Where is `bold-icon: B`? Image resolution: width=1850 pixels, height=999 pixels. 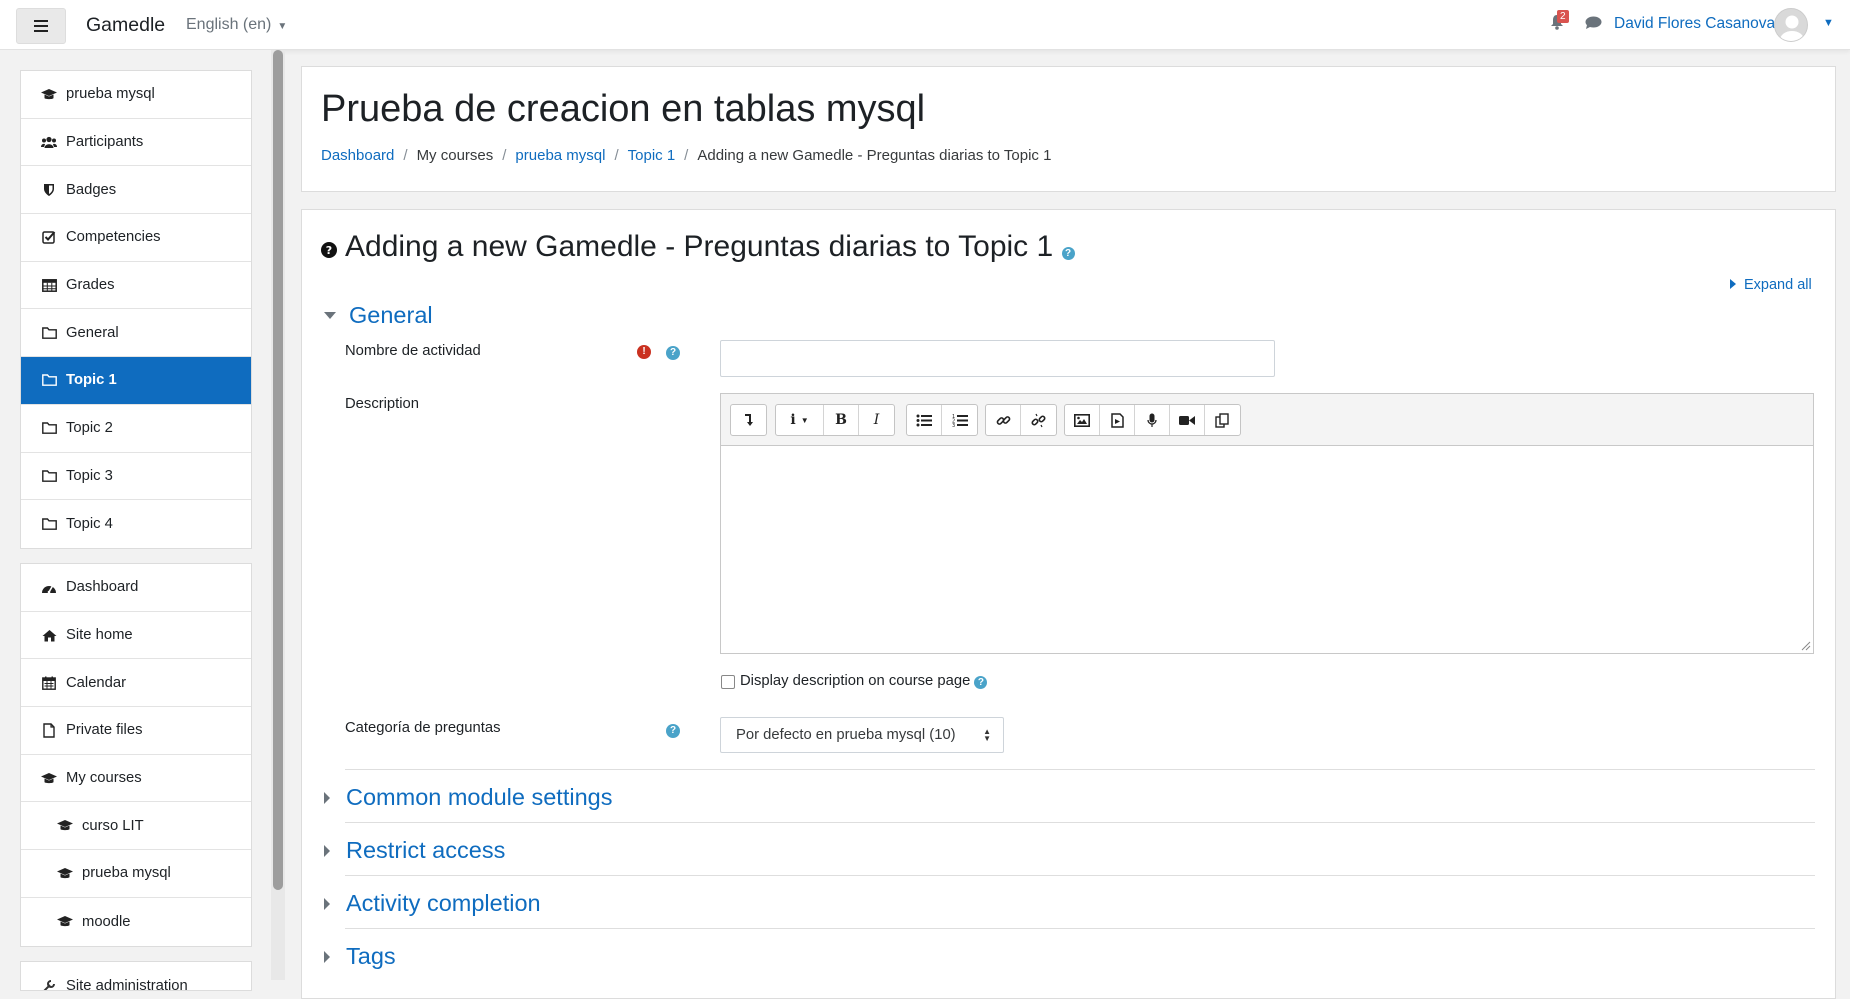
bold-icon: B is located at coordinates (841, 420).